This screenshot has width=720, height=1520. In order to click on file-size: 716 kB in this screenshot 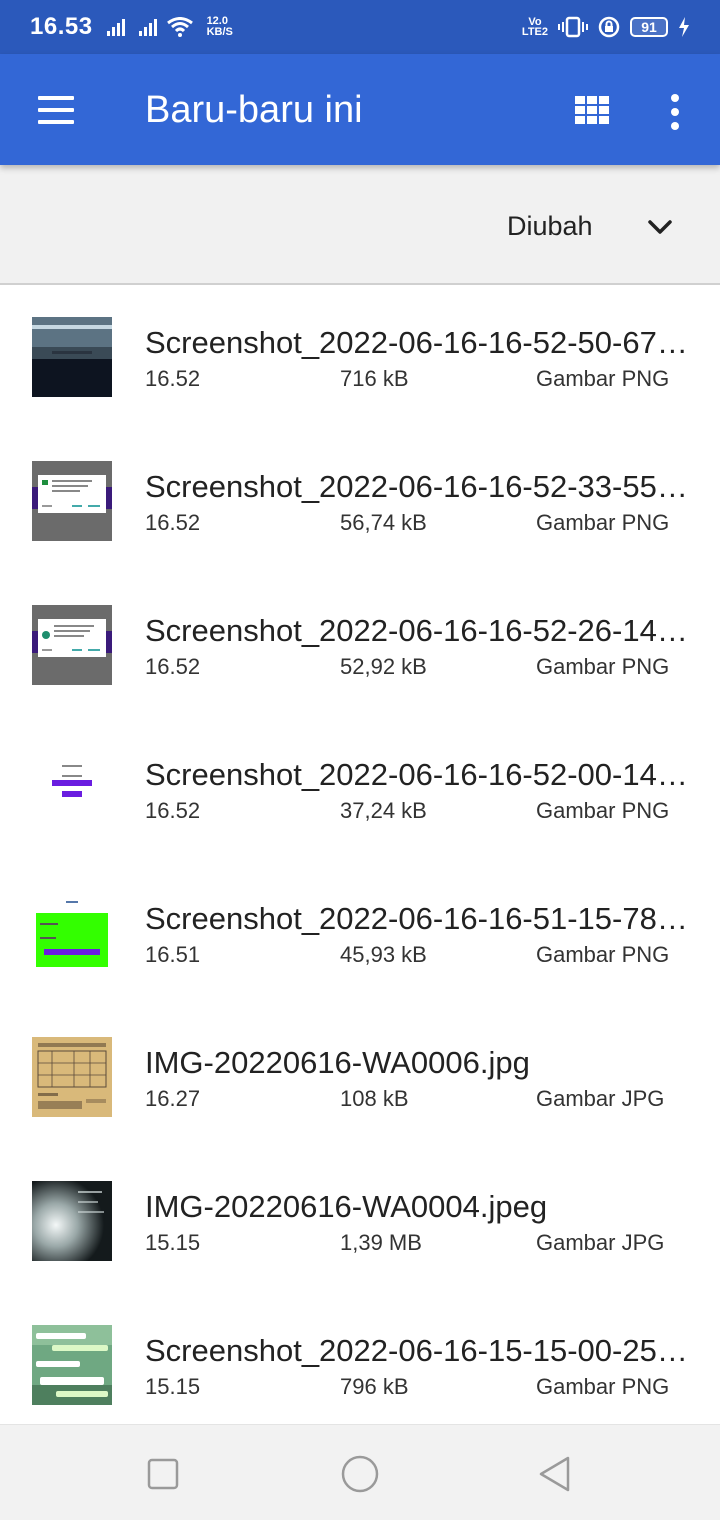, I will do `click(374, 378)`.